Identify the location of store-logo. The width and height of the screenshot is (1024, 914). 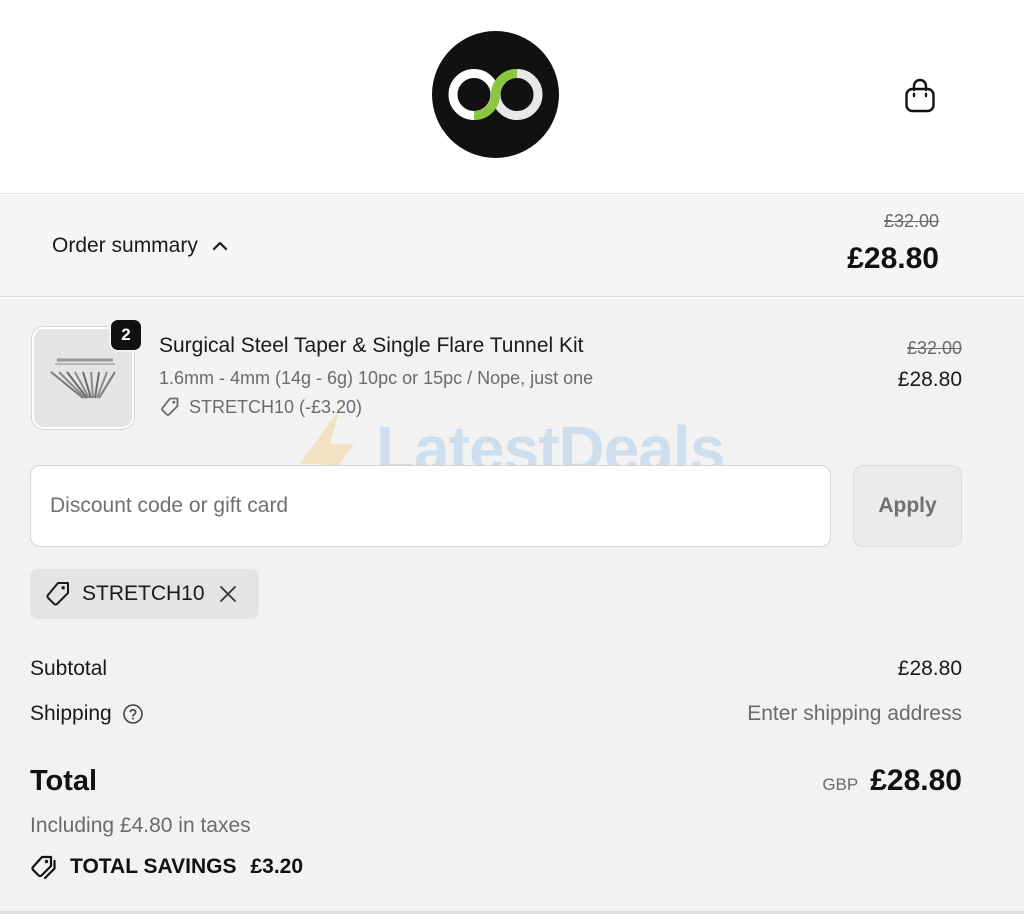
(495, 94).